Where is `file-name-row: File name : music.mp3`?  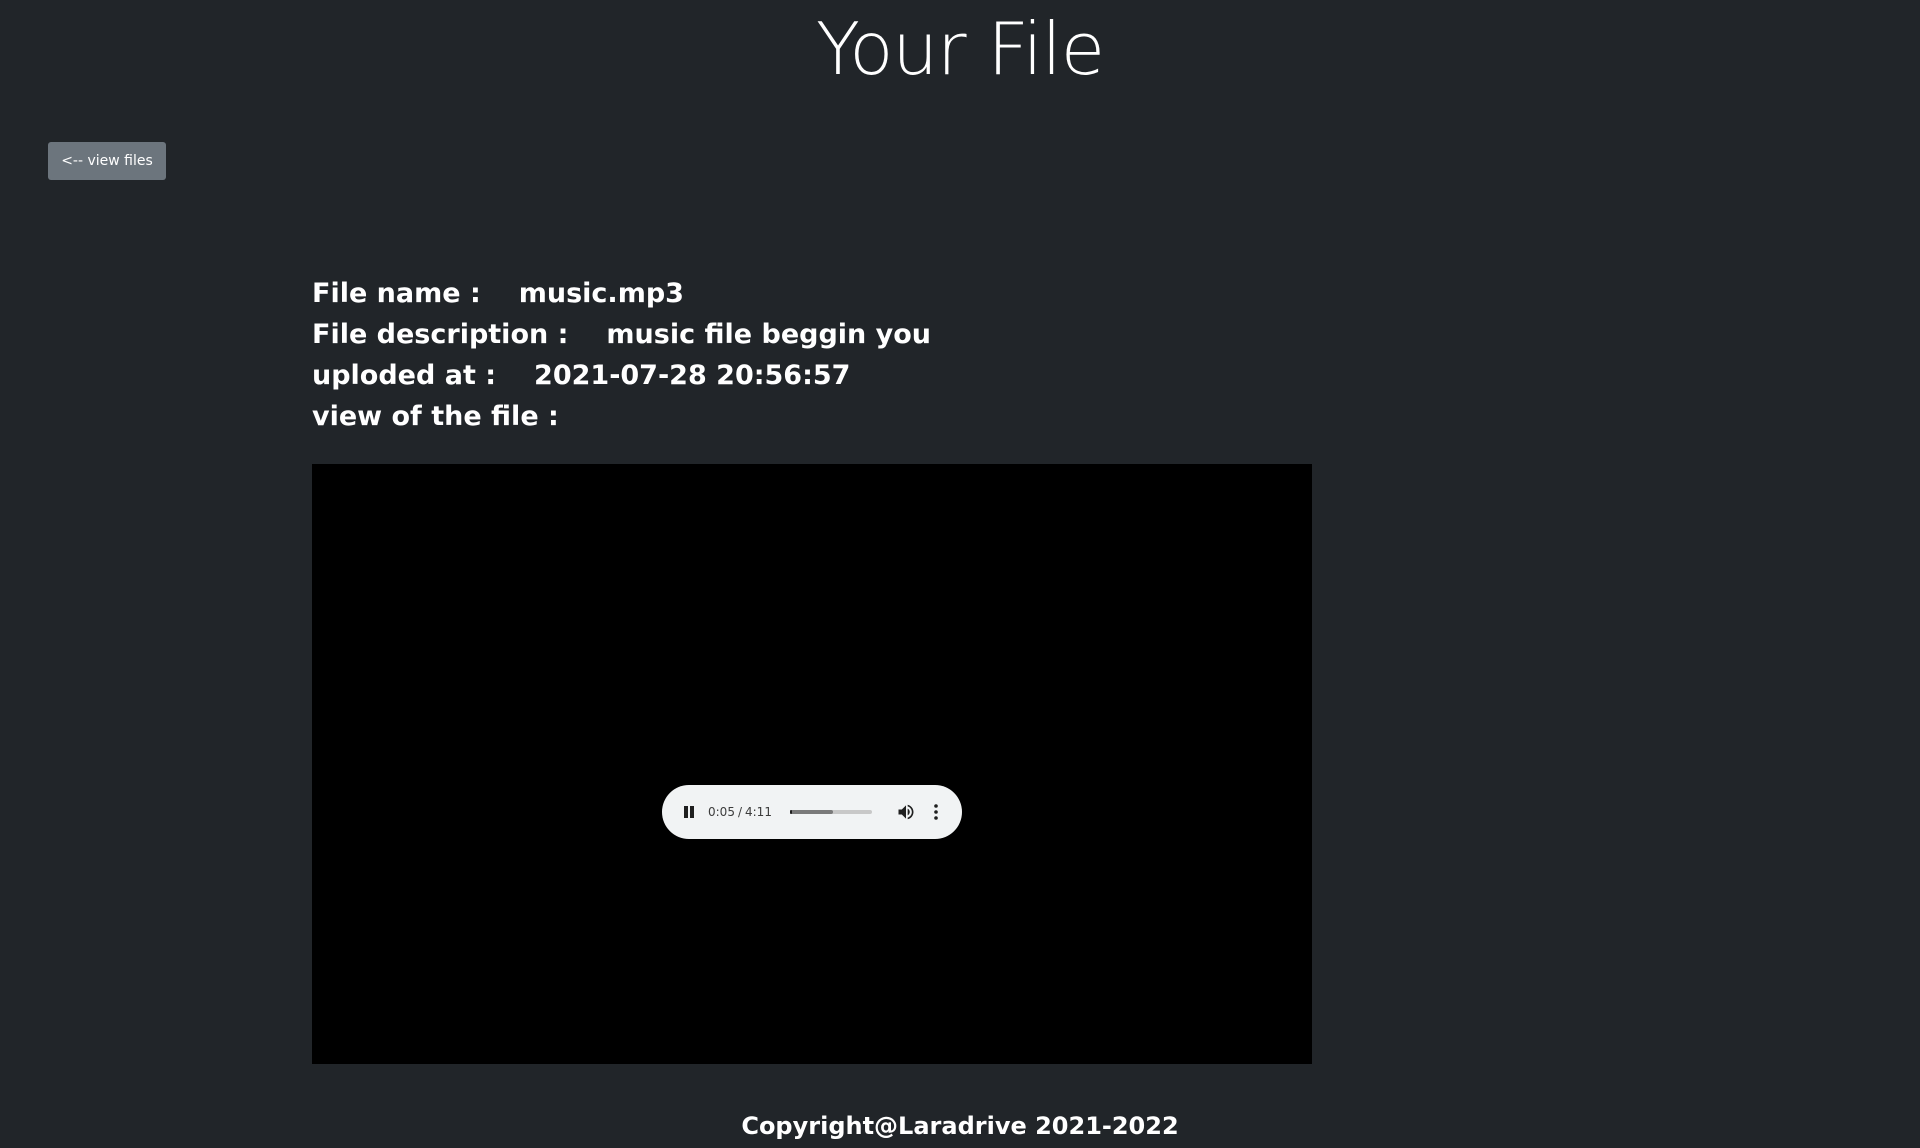 file-name-row: File name : music.mp3 is located at coordinates (621, 293).